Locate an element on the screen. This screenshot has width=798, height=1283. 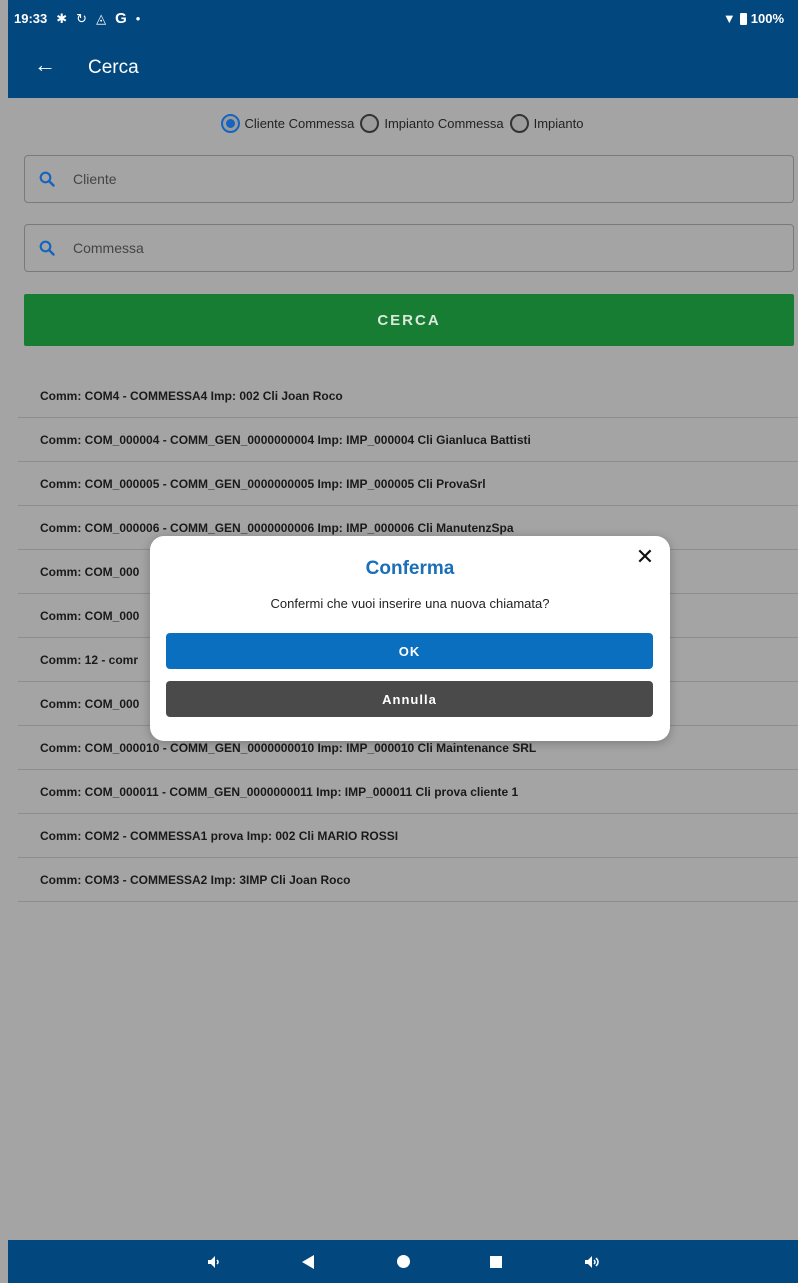
cliente-input is located at coordinates (423, 179).